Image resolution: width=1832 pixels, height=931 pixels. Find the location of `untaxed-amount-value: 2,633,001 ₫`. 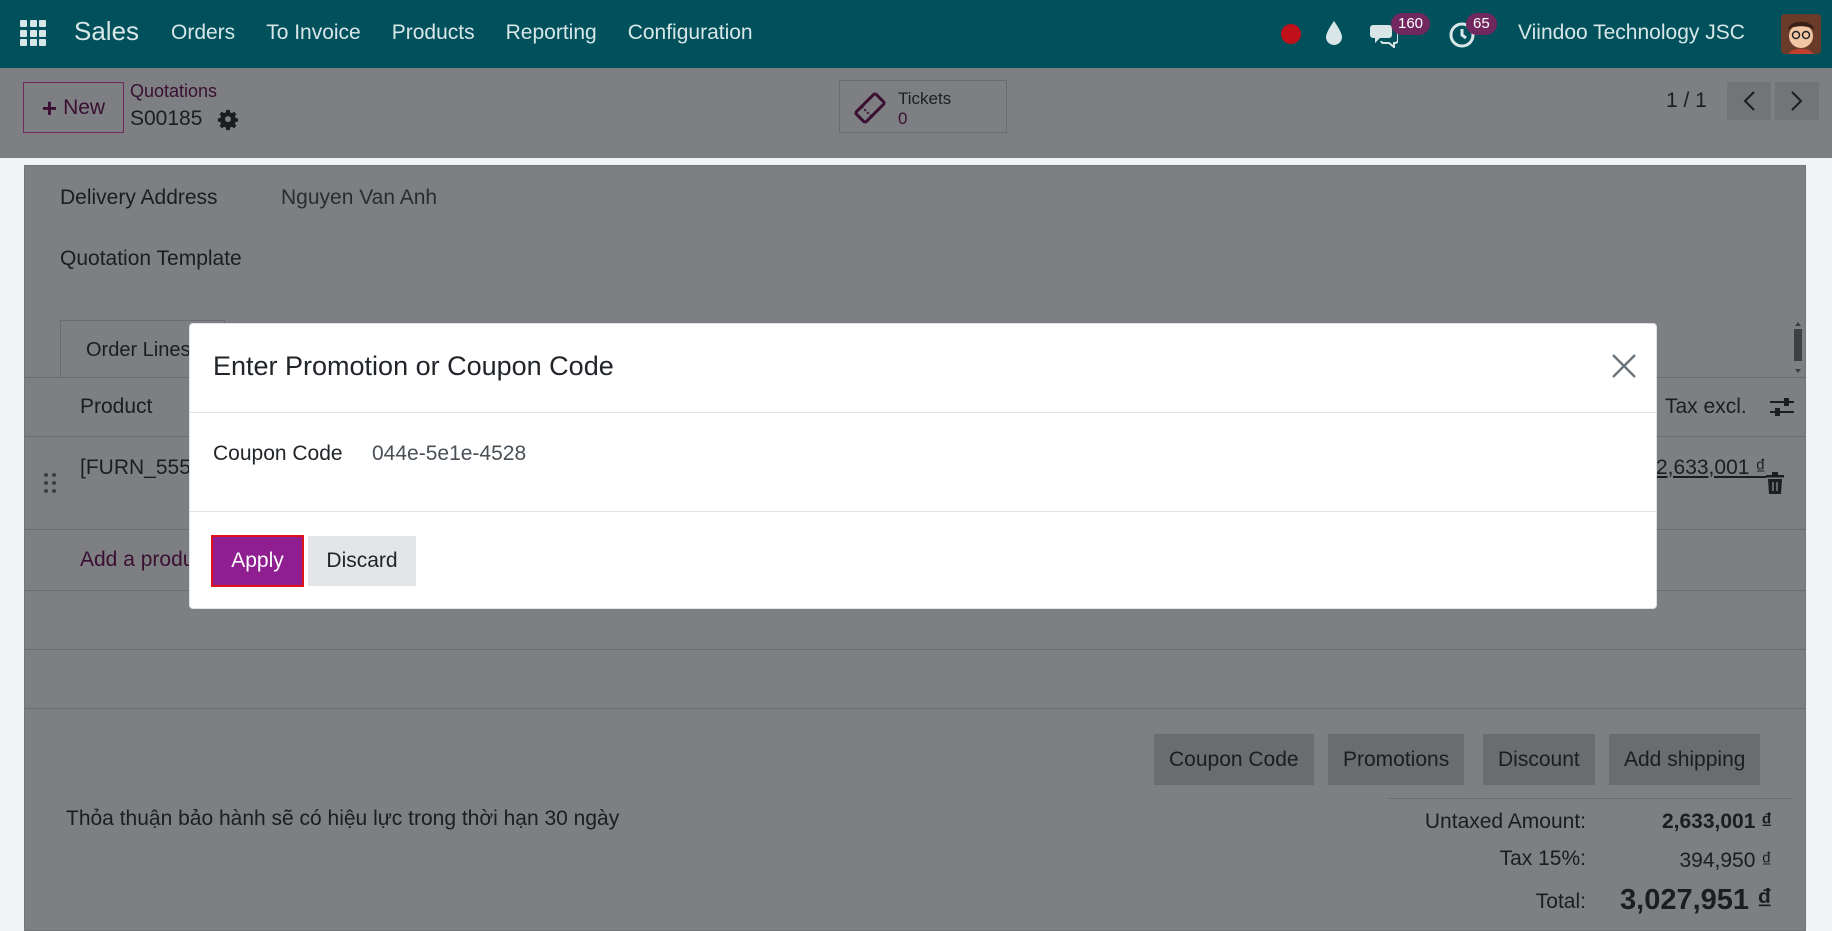

untaxed-amount-value: 2,633,001 ₫ is located at coordinates (1716, 821).